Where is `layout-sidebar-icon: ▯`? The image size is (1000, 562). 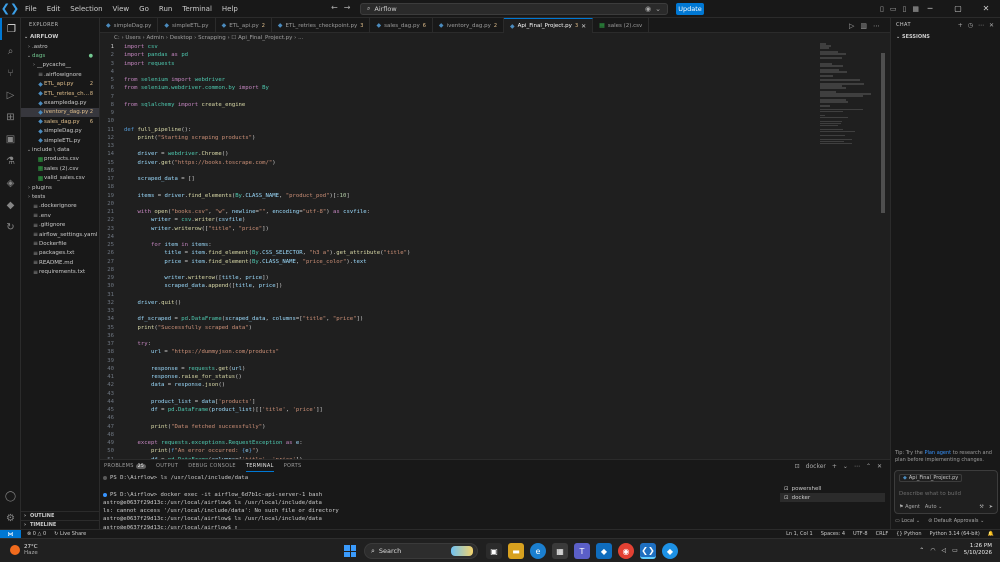 layout-sidebar-icon: ▯ is located at coordinates (882, 9).